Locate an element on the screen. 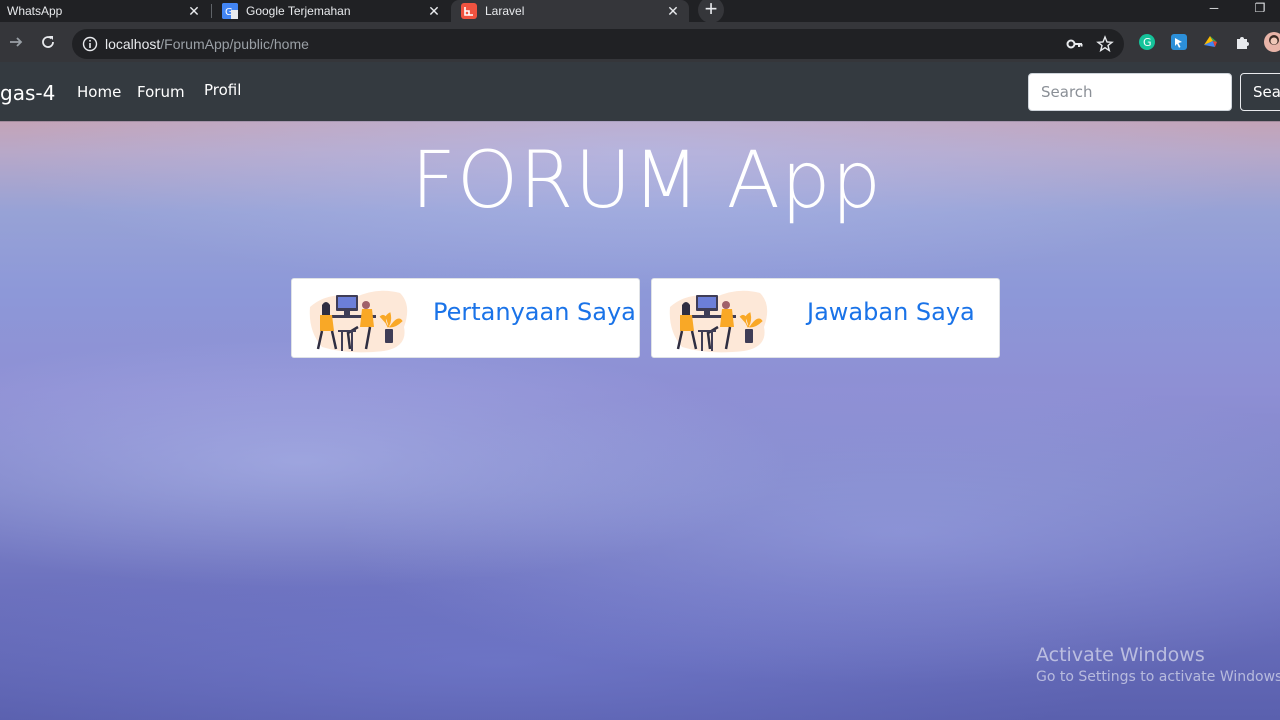 This screenshot has width=1280, height=720. profile-avatar-icon is located at coordinates (1271, 42).